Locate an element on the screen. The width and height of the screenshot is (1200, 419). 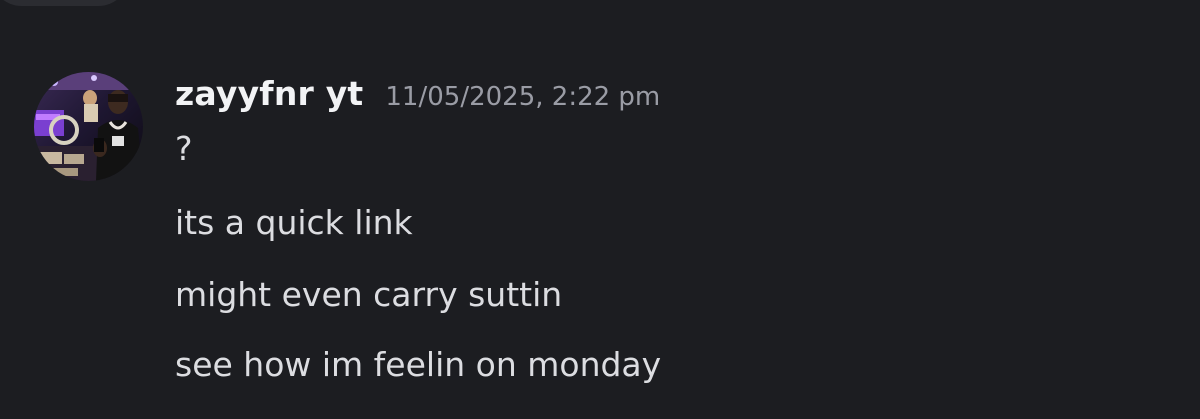
avatar-image is located at coordinates (88, 126).